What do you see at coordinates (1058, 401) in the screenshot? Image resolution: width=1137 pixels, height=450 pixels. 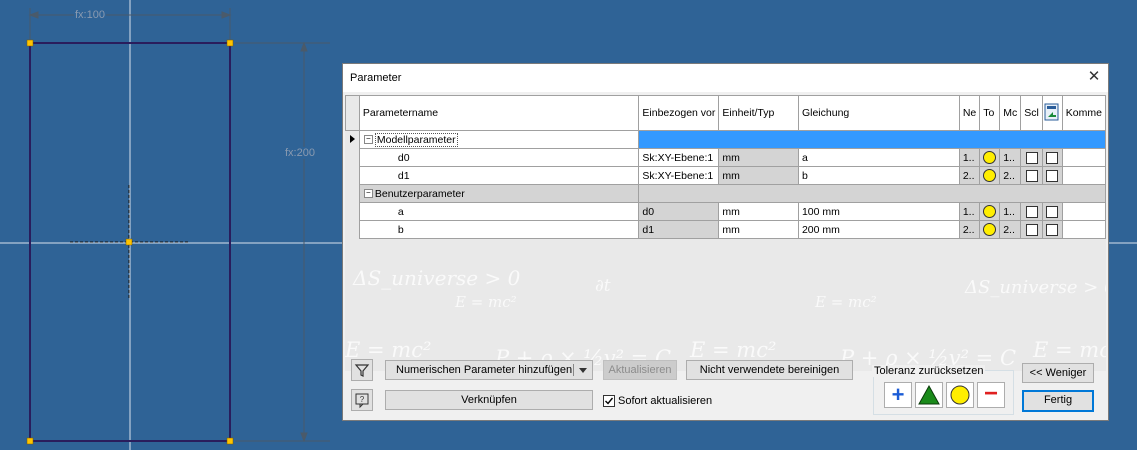 I see `done-button: Fertig` at bounding box center [1058, 401].